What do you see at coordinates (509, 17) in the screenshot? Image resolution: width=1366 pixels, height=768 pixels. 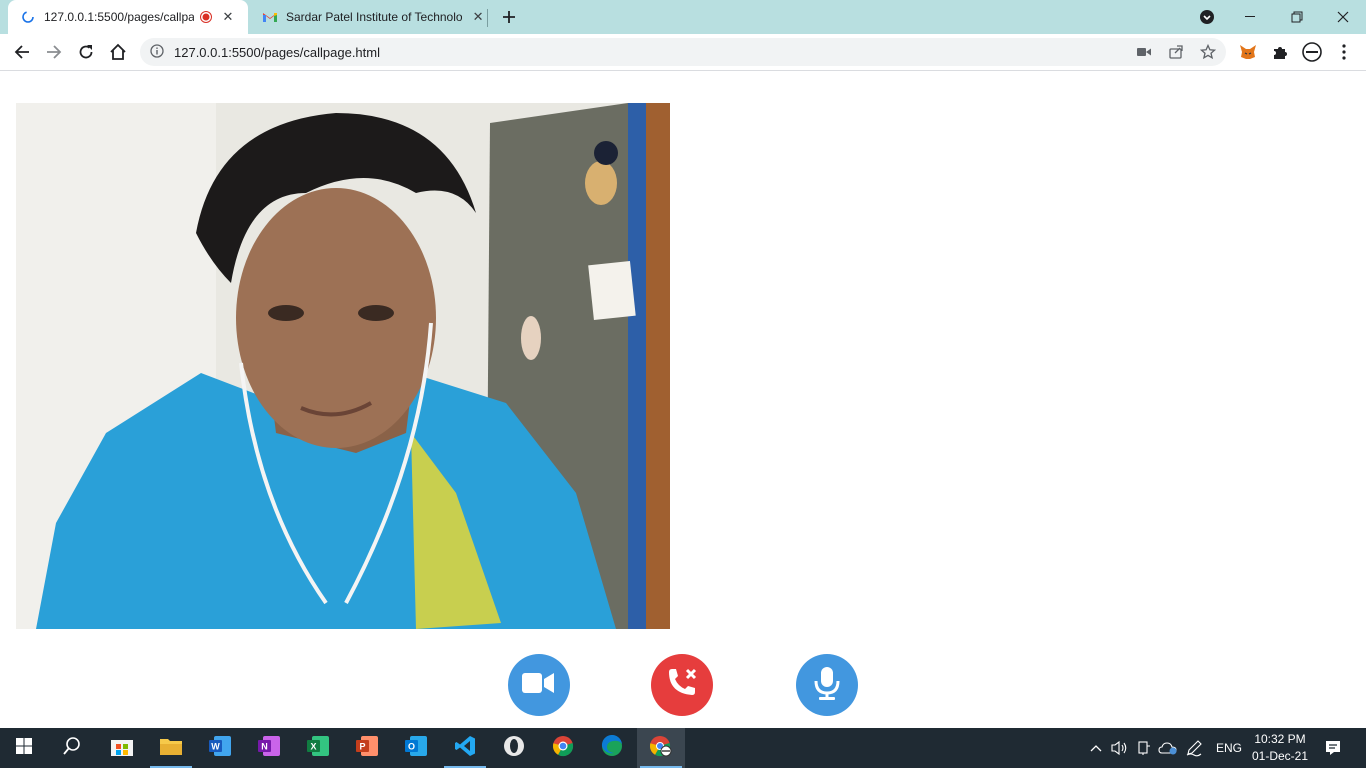 I see `new-tab-button` at bounding box center [509, 17].